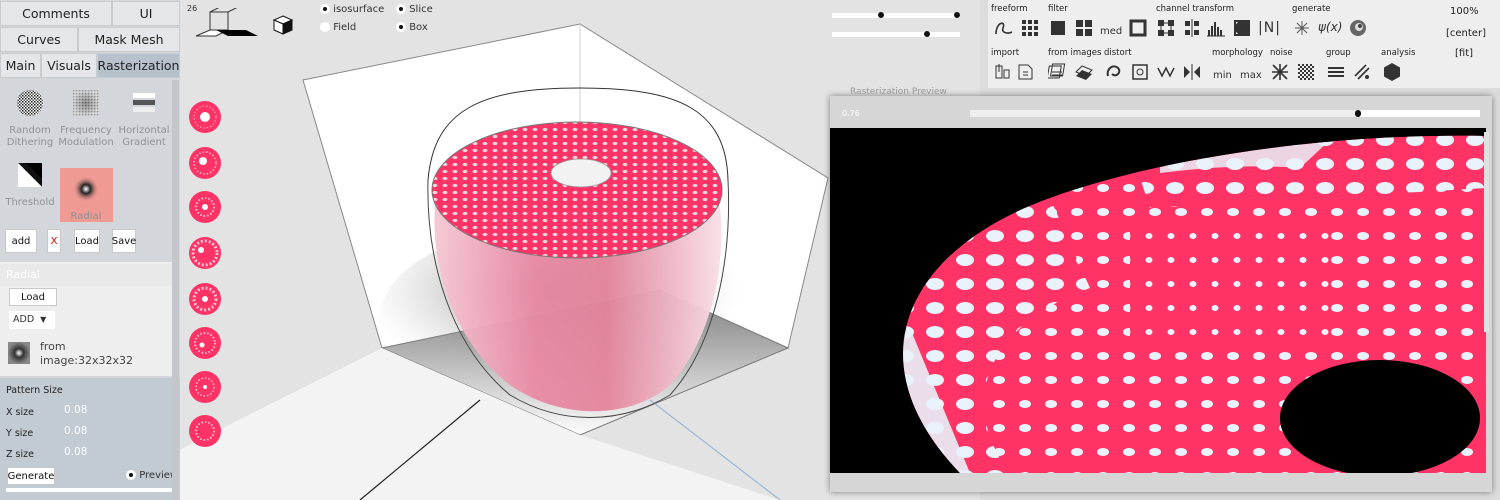  What do you see at coordinates (1002, 72) in the screenshot?
I see `import-icon` at bounding box center [1002, 72].